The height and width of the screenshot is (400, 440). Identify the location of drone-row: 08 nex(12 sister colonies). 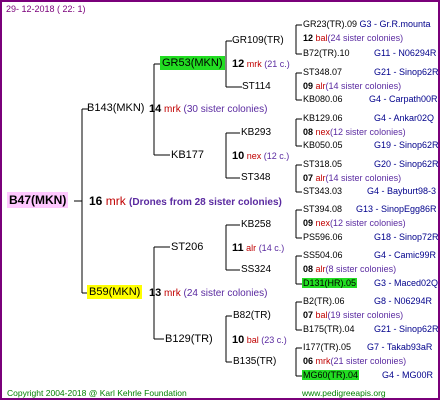
(354, 132).